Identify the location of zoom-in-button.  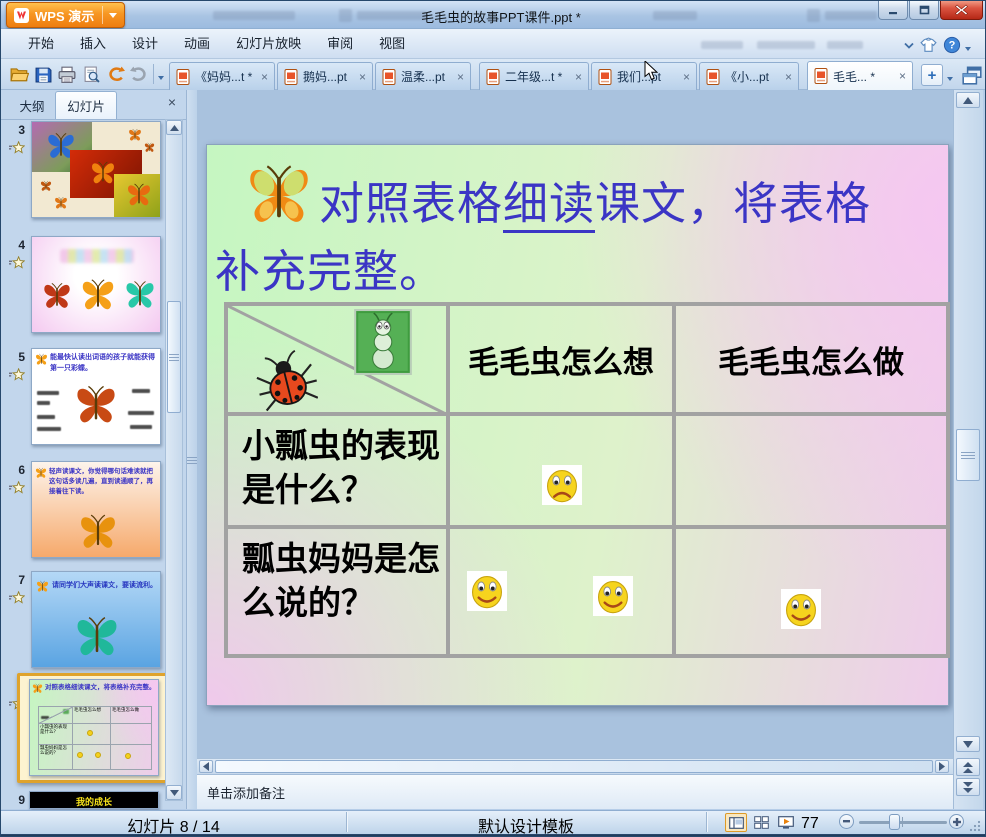
(956, 821).